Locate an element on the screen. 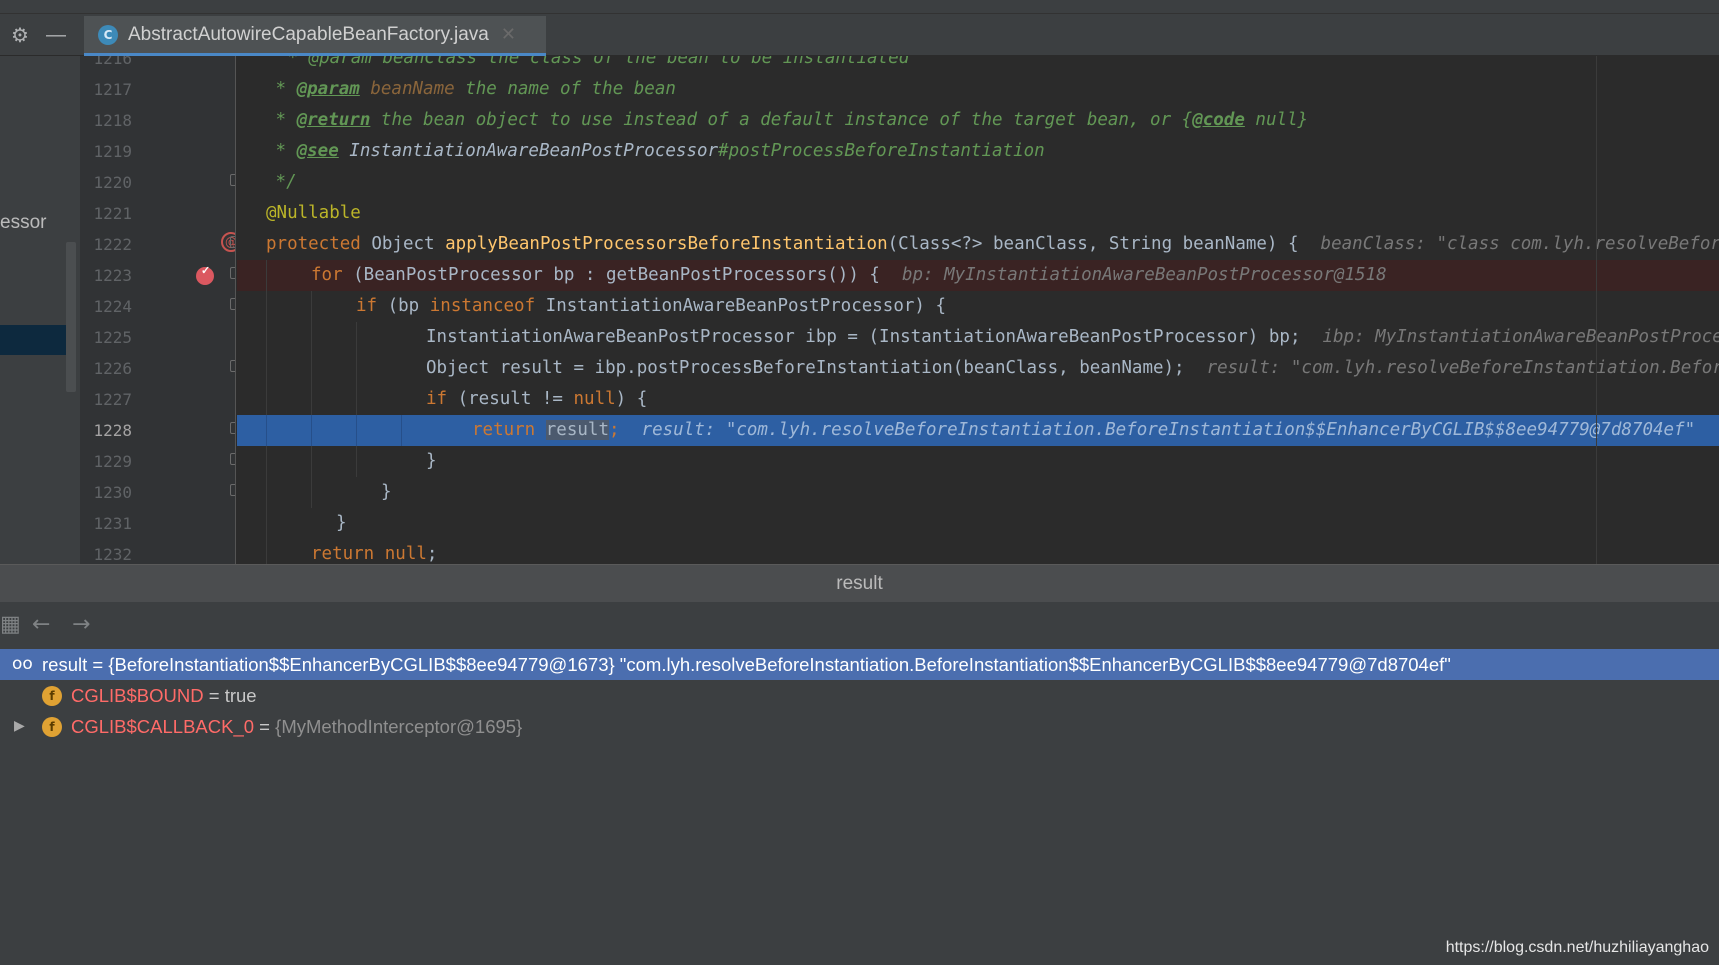 The image size is (1719, 965). javadoc-member-ref: #postProcessBeforeInstantiation is located at coordinates (881, 151).